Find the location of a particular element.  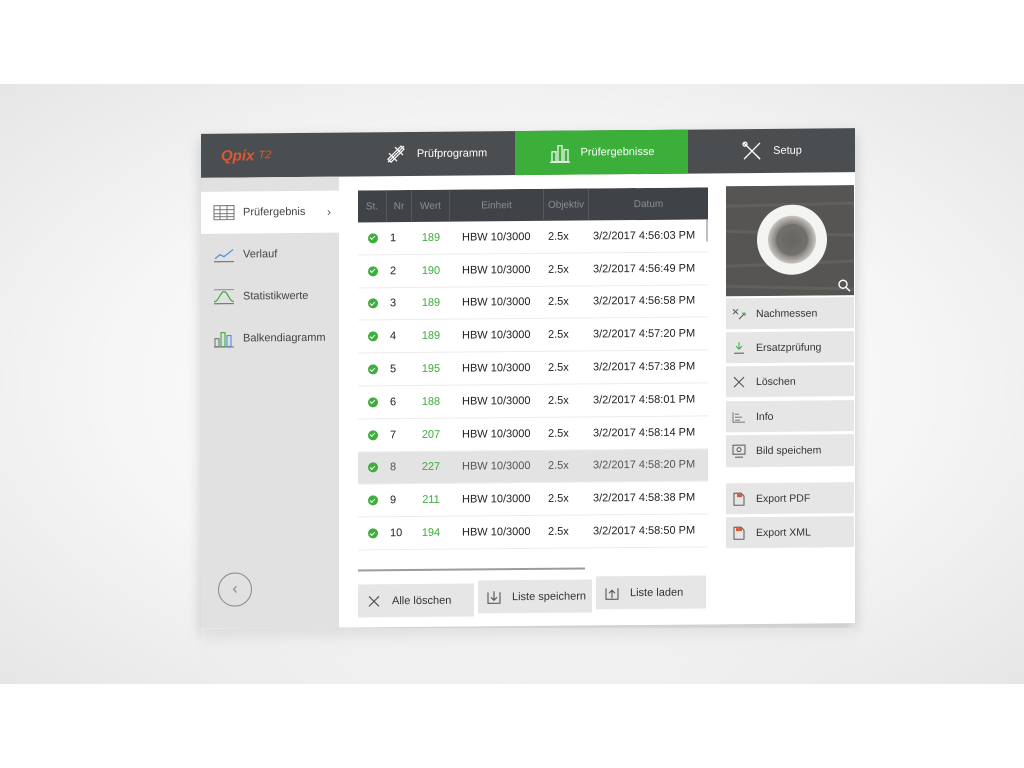

datum-cell: 3/2/2017 4:58:38 PM is located at coordinates (644, 498).